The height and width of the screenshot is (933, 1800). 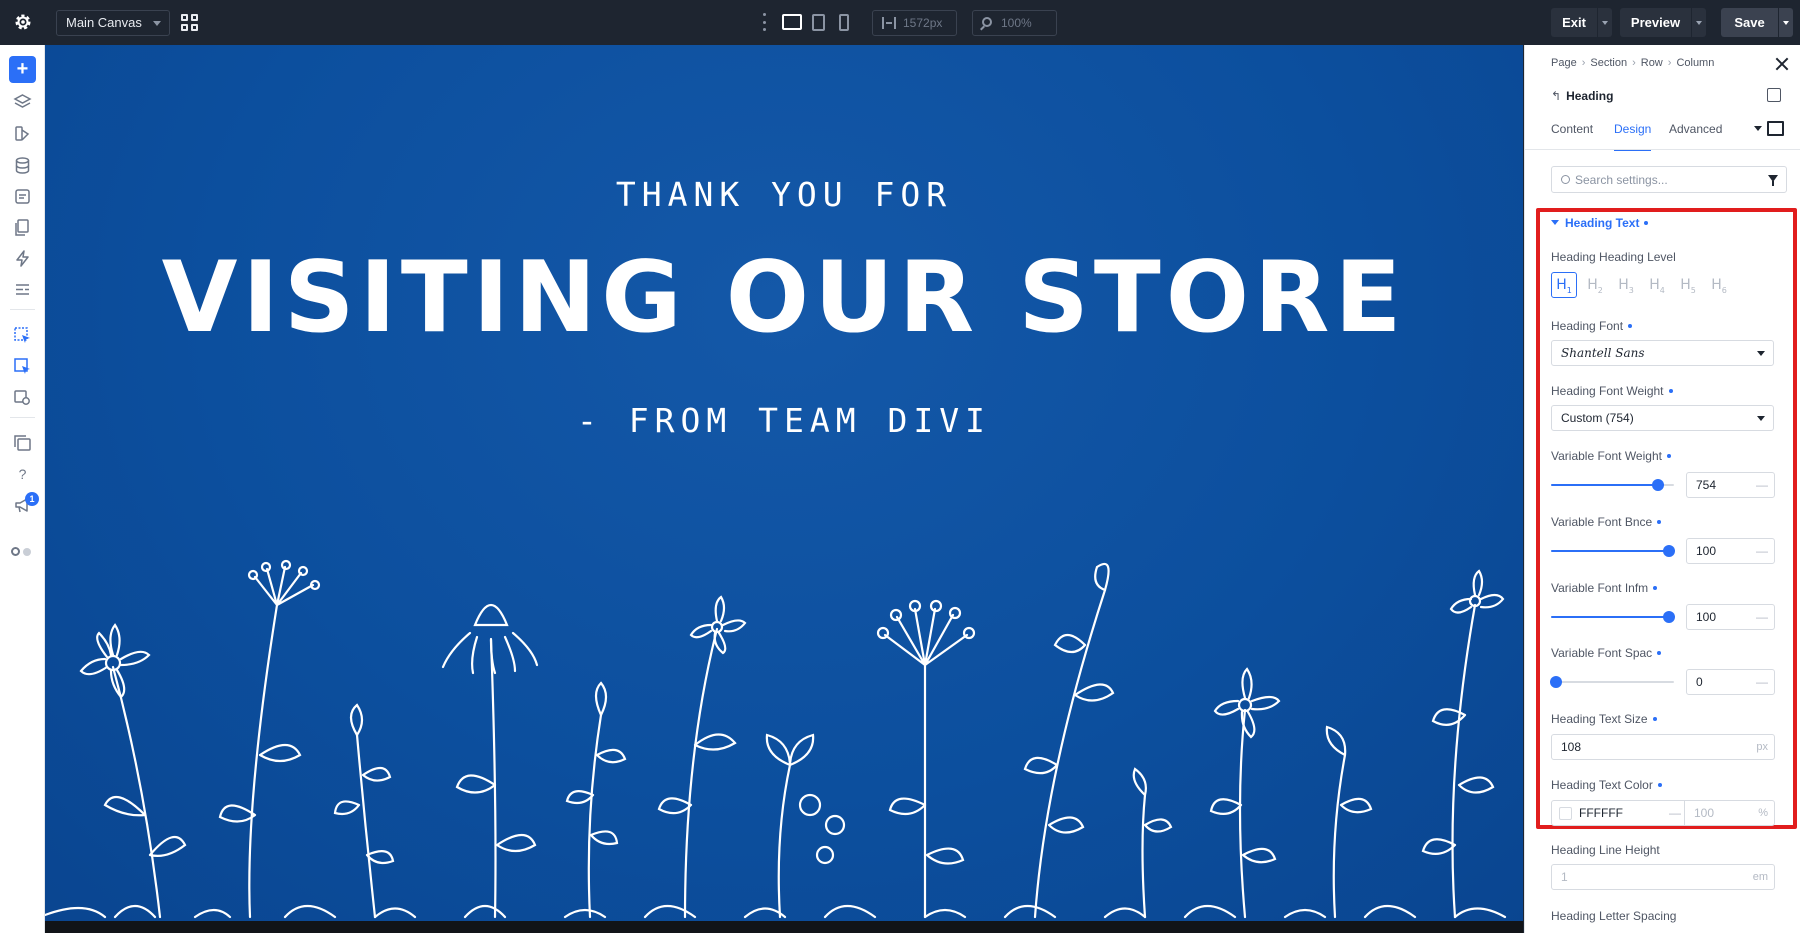 I want to click on heading-font-weight-select: Custom (754), so click(x=1662, y=418).